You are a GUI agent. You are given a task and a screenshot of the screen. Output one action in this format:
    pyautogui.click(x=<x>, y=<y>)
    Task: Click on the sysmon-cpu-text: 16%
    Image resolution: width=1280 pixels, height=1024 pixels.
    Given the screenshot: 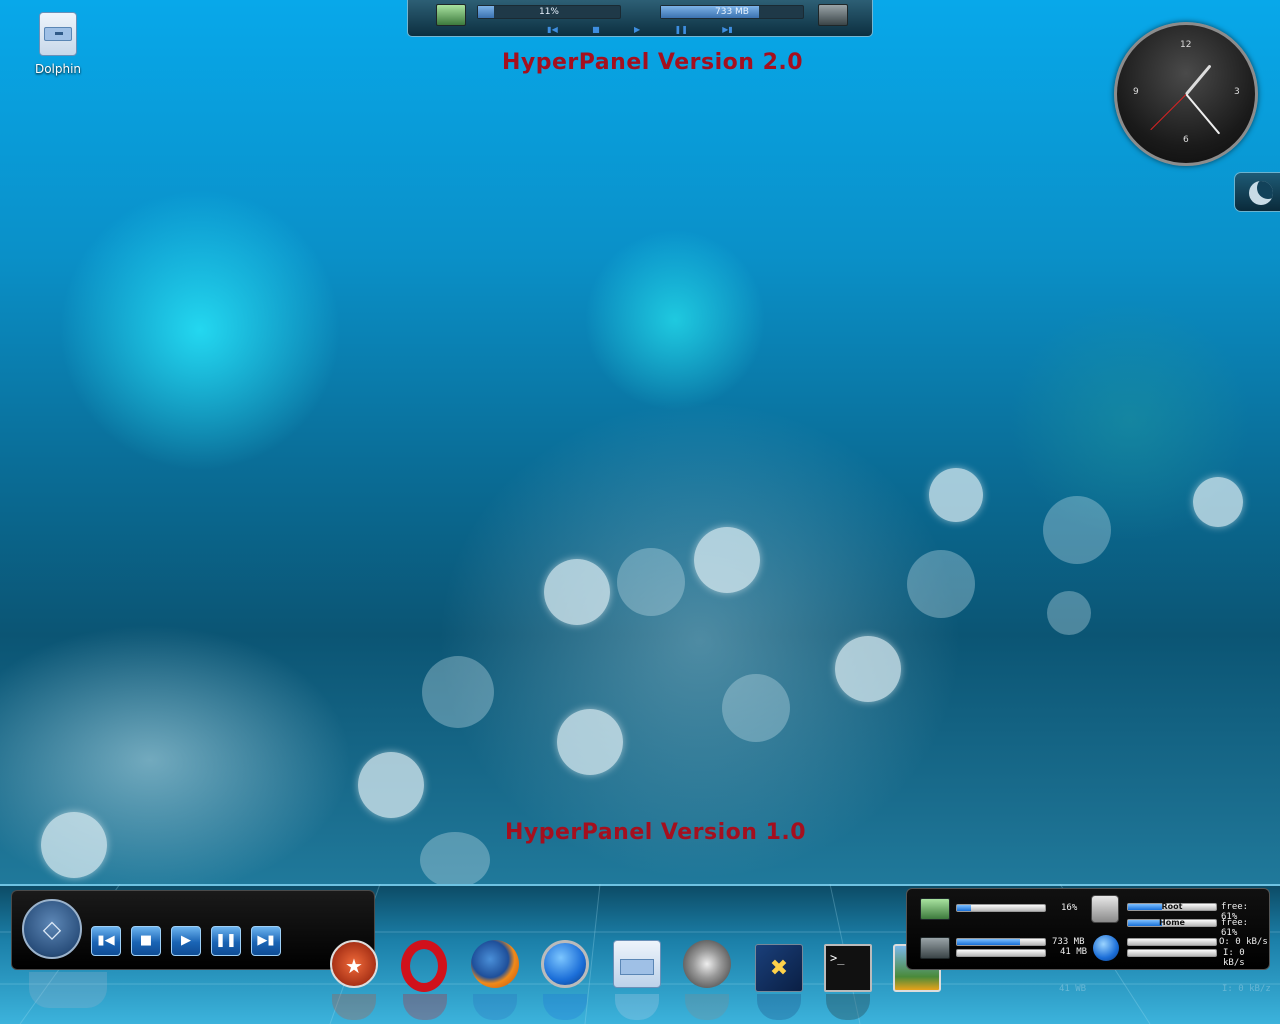 What is the action you would take?
    pyautogui.click(x=1069, y=908)
    